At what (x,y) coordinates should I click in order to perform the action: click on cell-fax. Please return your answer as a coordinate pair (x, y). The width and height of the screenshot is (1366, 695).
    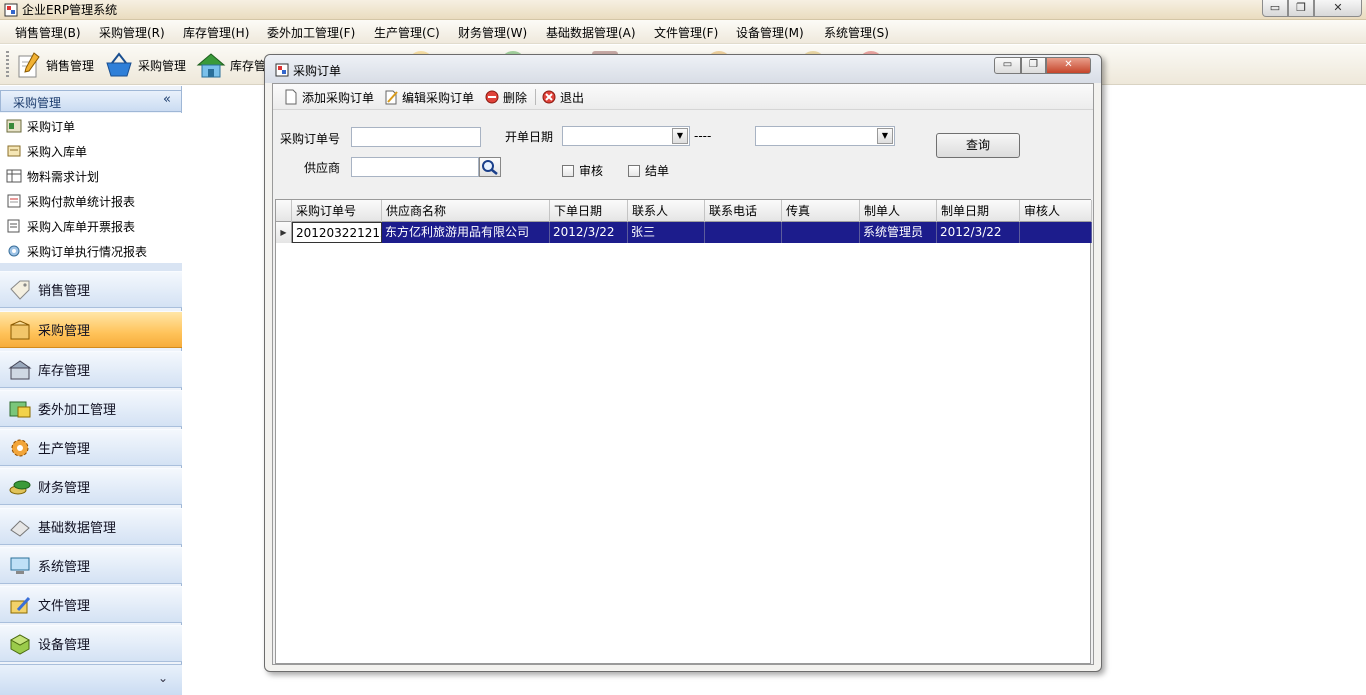
    Looking at the image, I should click on (821, 232).